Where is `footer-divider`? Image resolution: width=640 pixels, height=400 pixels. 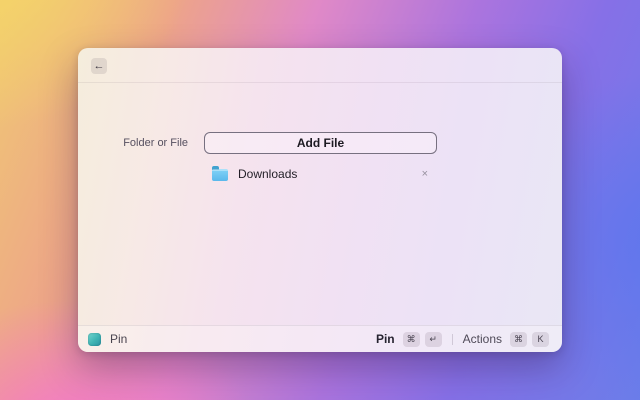 footer-divider is located at coordinates (452, 339).